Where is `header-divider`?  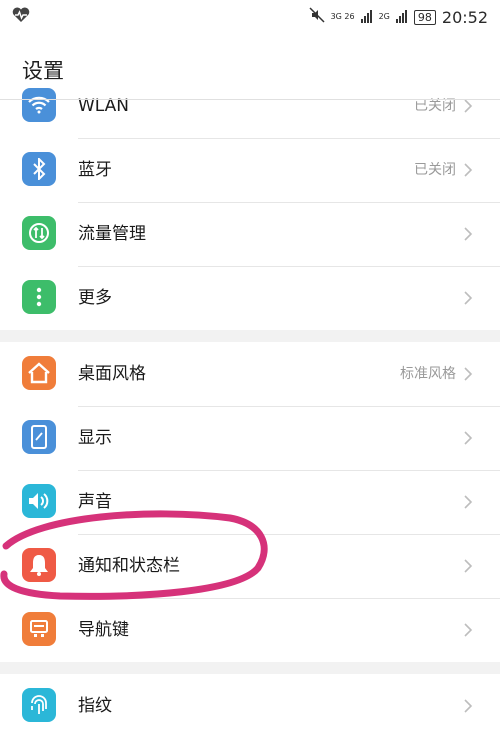 header-divider is located at coordinates (250, 99).